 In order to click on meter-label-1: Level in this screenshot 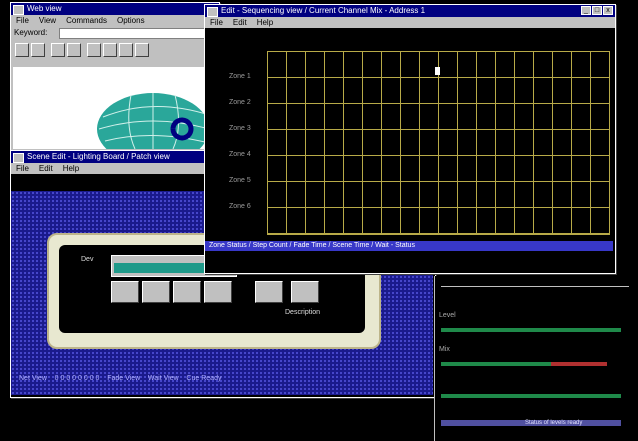, I will do `click(447, 315)`.